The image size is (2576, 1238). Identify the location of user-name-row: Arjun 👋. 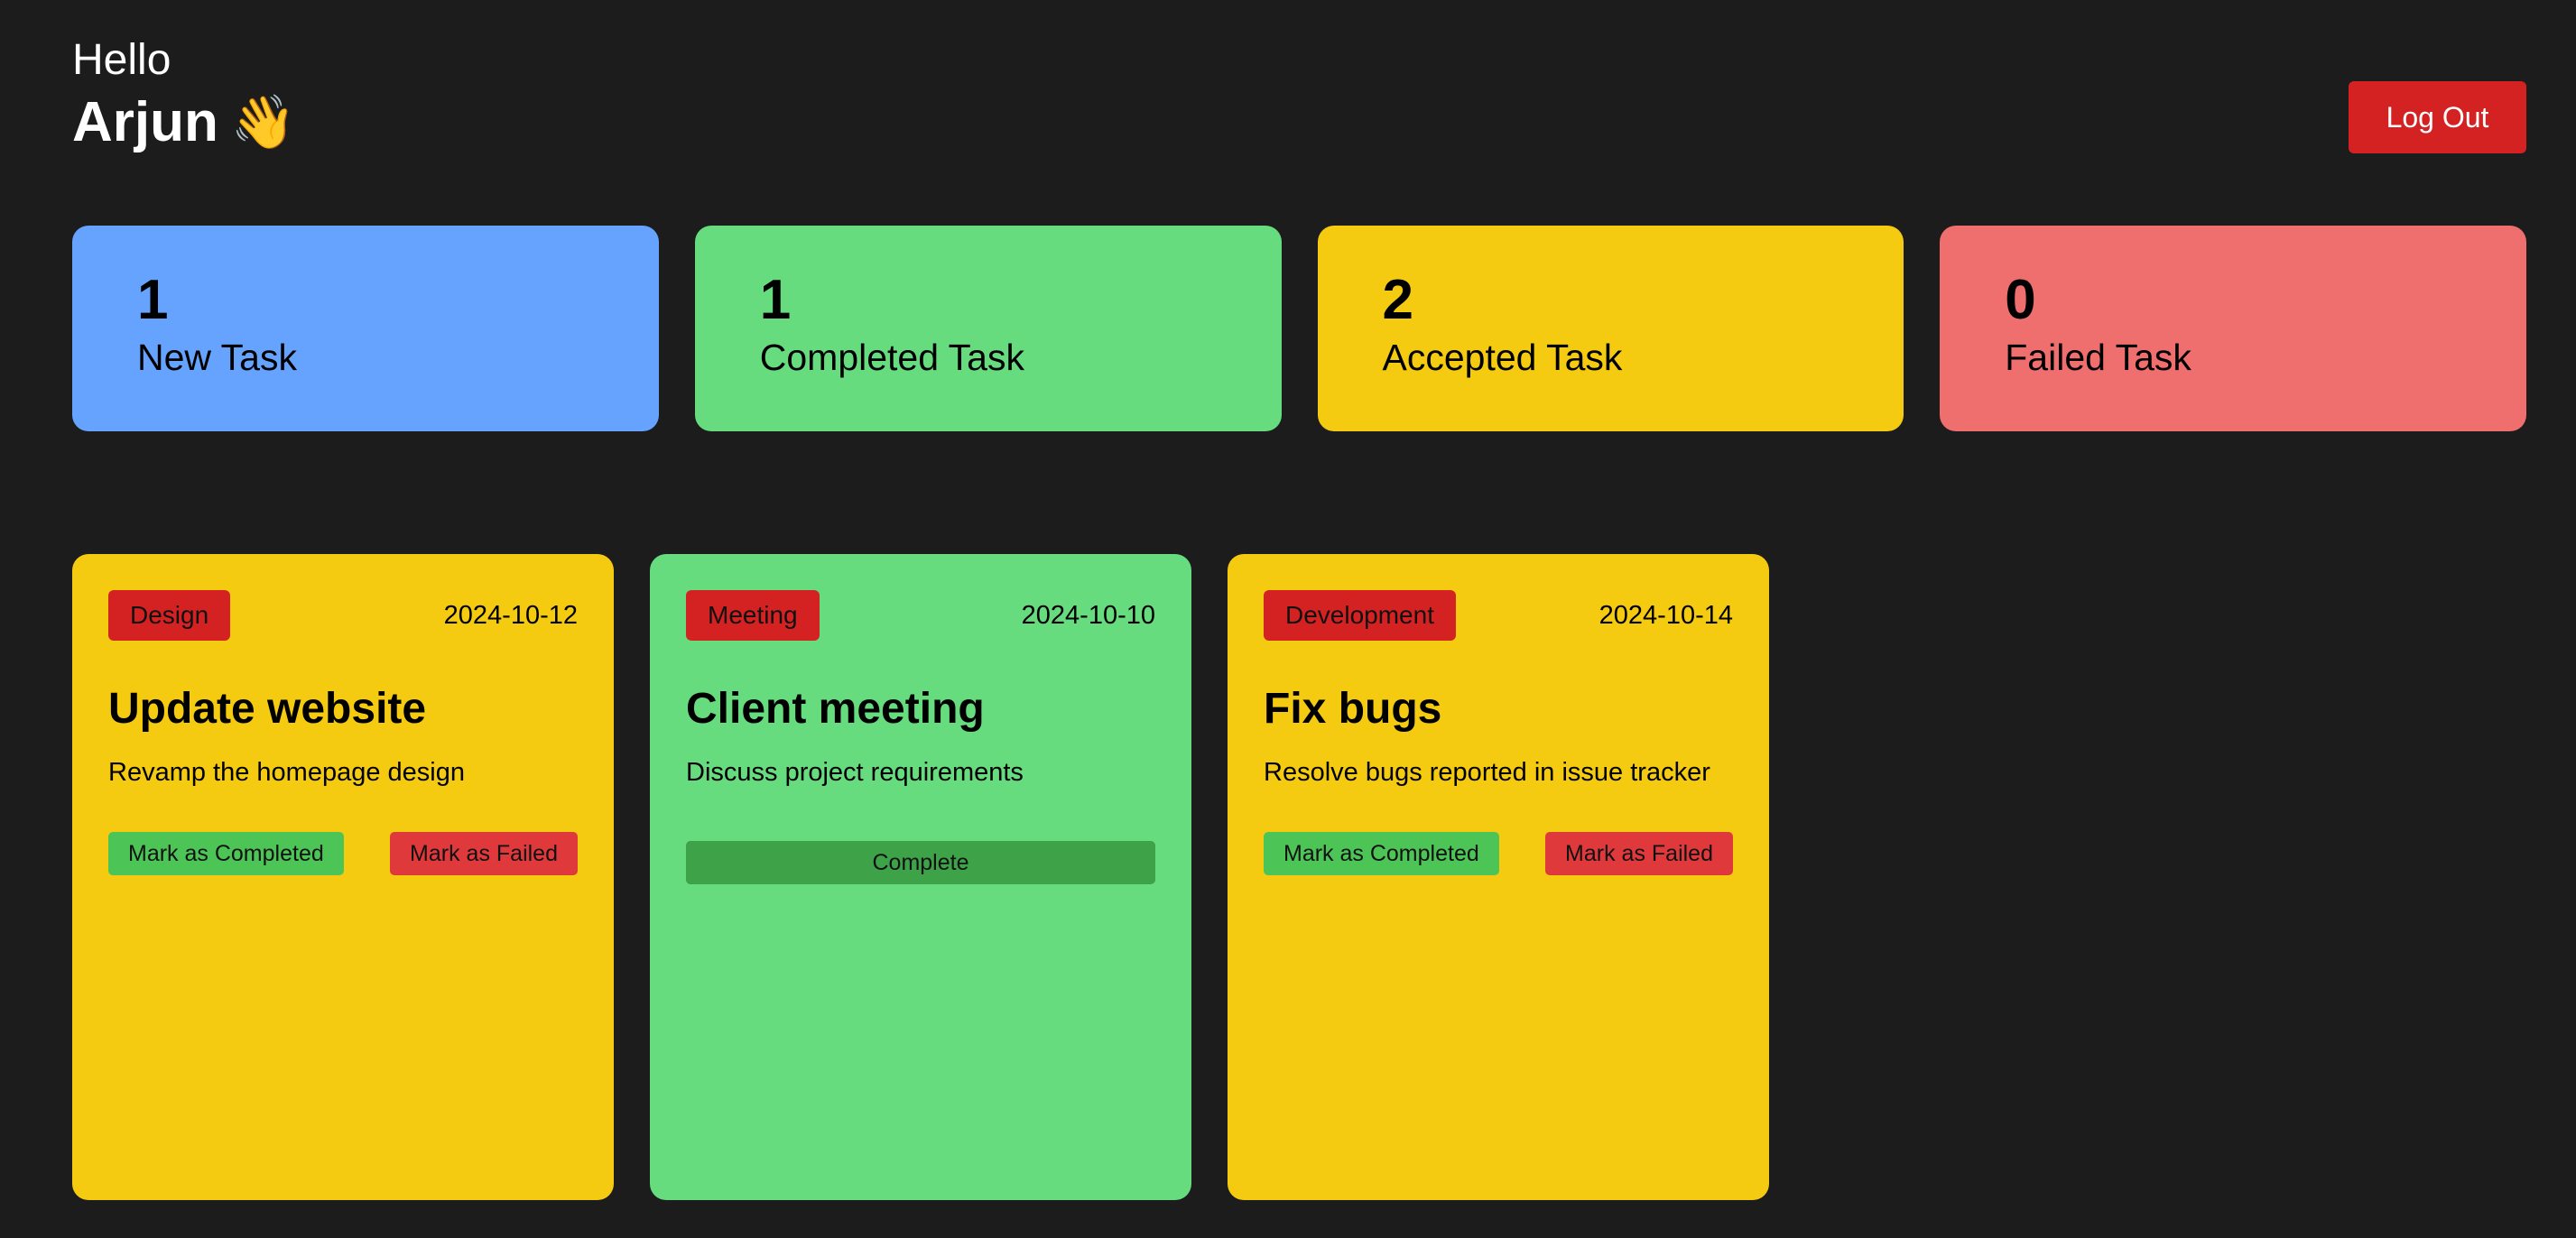
(184, 123).